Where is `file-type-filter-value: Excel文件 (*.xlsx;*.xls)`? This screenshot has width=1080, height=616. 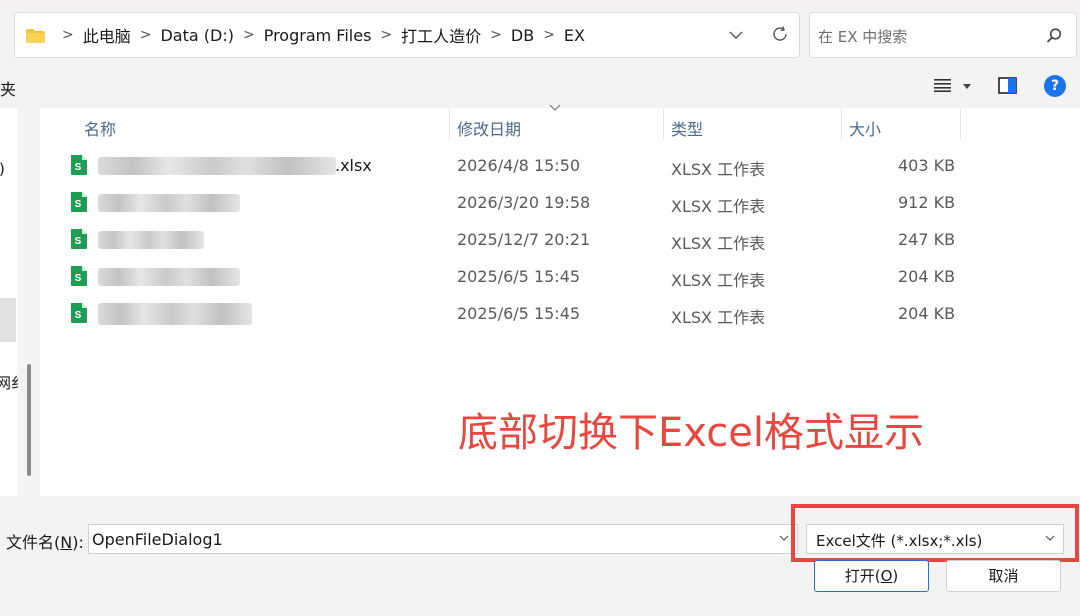
file-type-filter-value: Excel文件 (*.xlsx;*.xls) is located at coordinates (899, 540).